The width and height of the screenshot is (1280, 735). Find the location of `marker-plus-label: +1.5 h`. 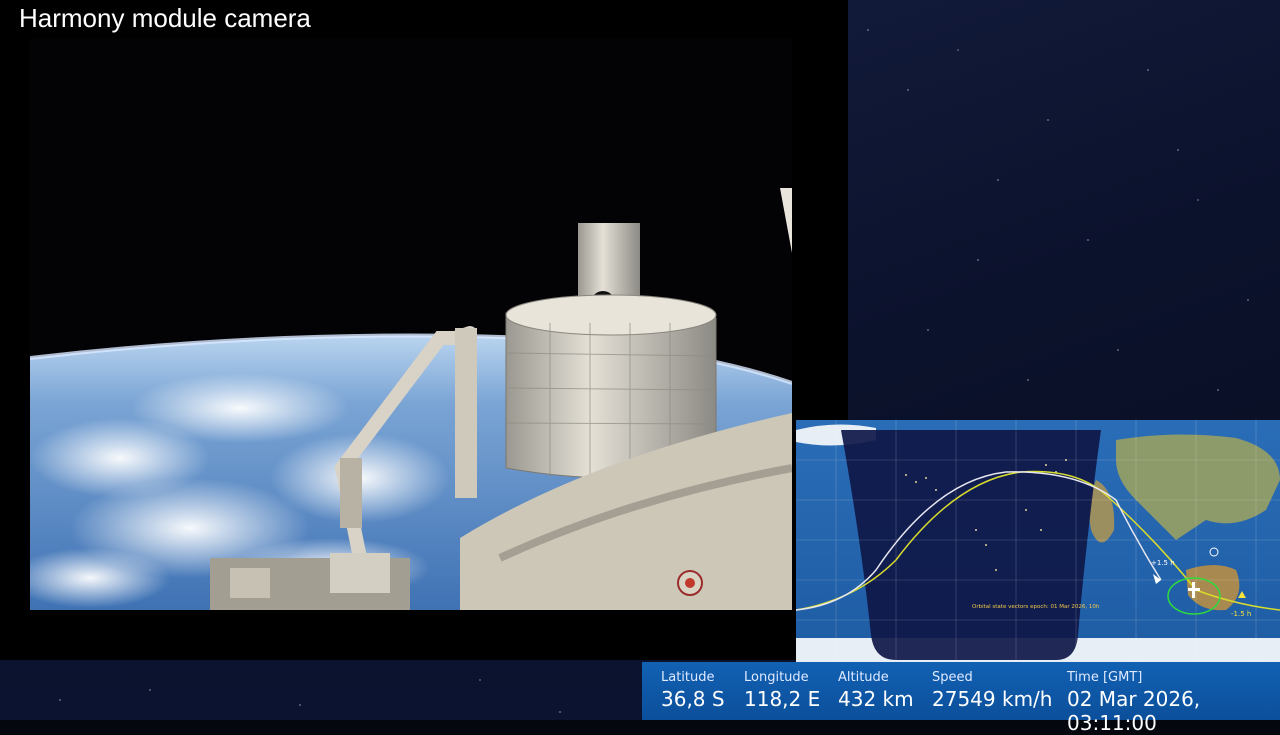

marker-plus-label: +1.5 h is located at coordinates (1163, 563).